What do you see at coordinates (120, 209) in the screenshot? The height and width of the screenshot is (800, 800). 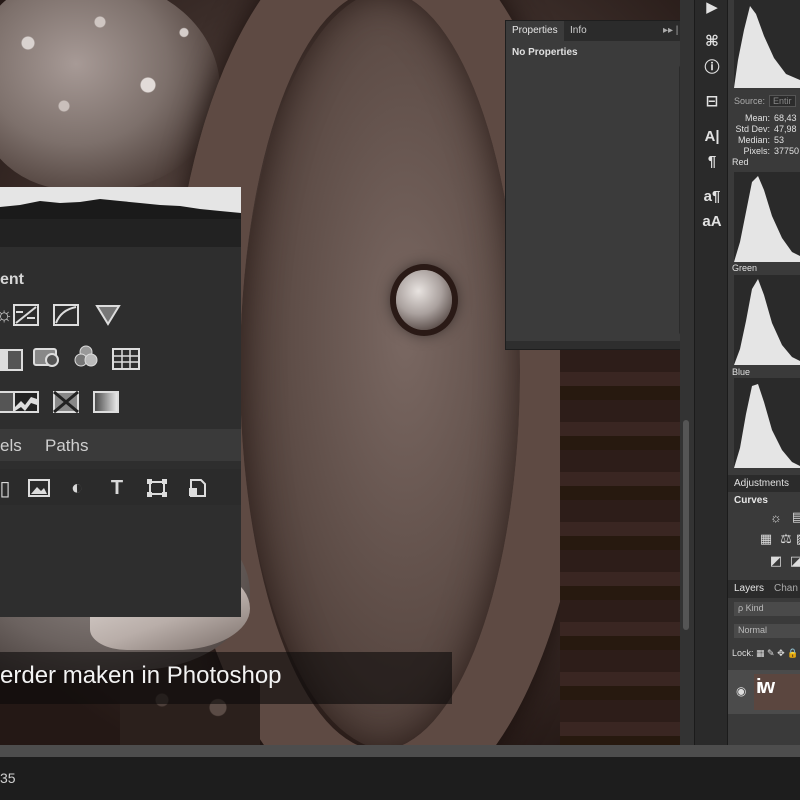 I see `histogram-strip-graph` at bounding box center [120, 209].